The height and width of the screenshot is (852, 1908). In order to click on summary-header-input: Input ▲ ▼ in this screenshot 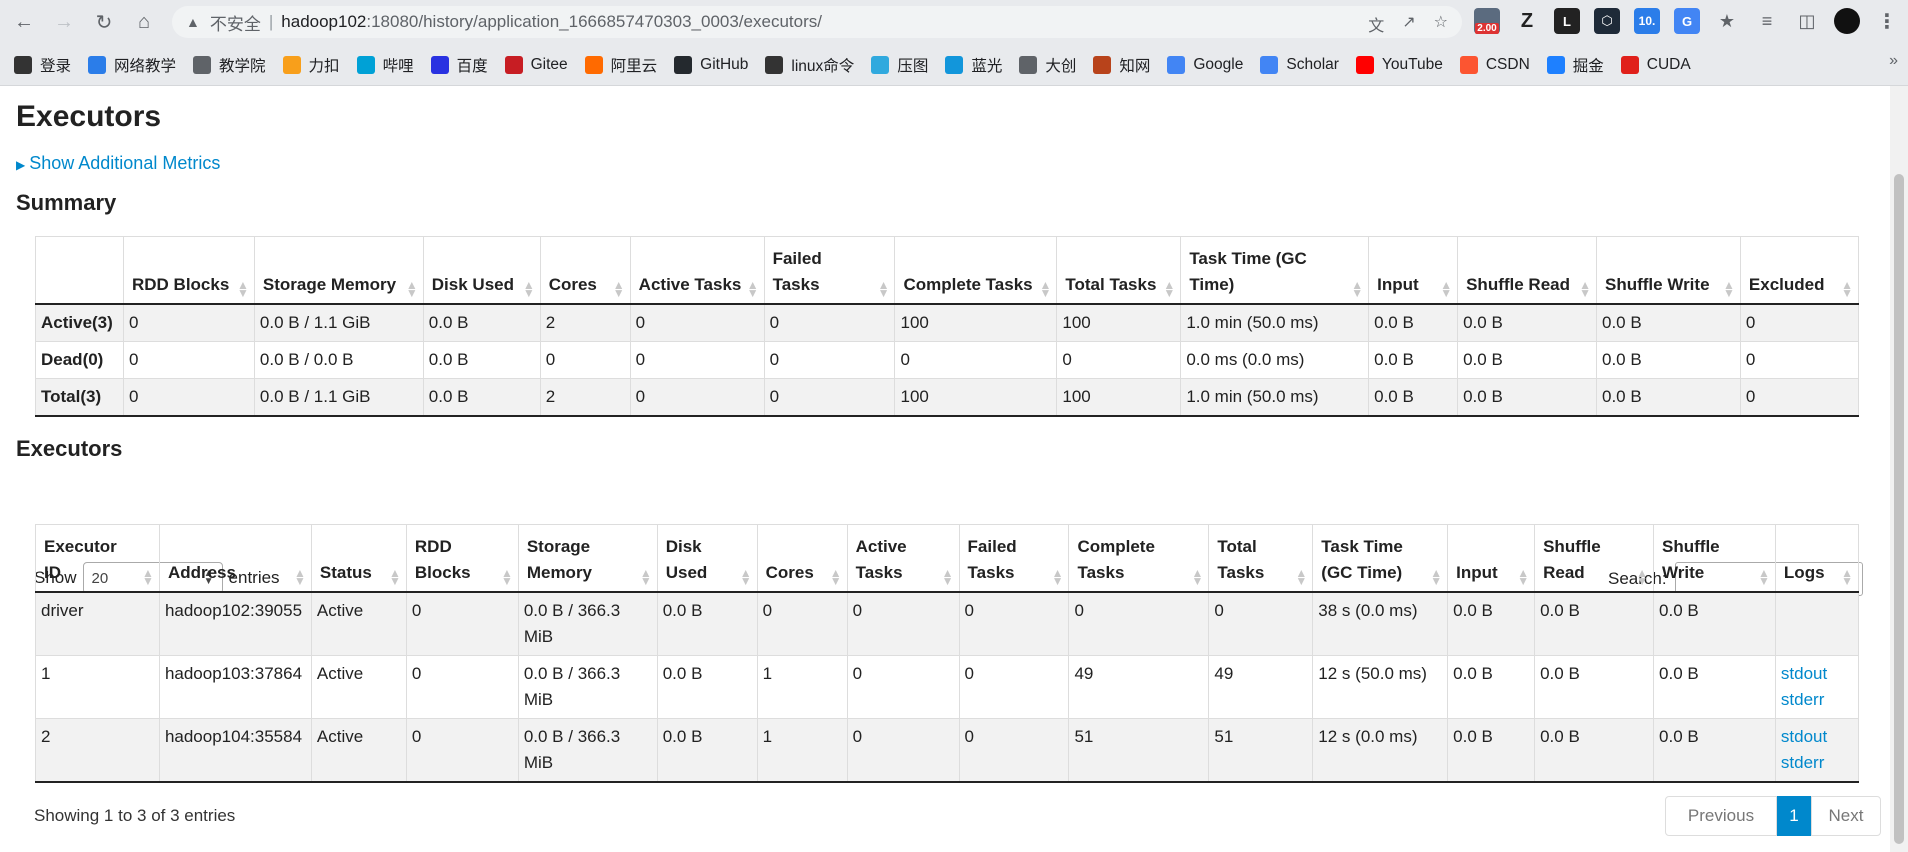, I will do `click(1413, 270)`.